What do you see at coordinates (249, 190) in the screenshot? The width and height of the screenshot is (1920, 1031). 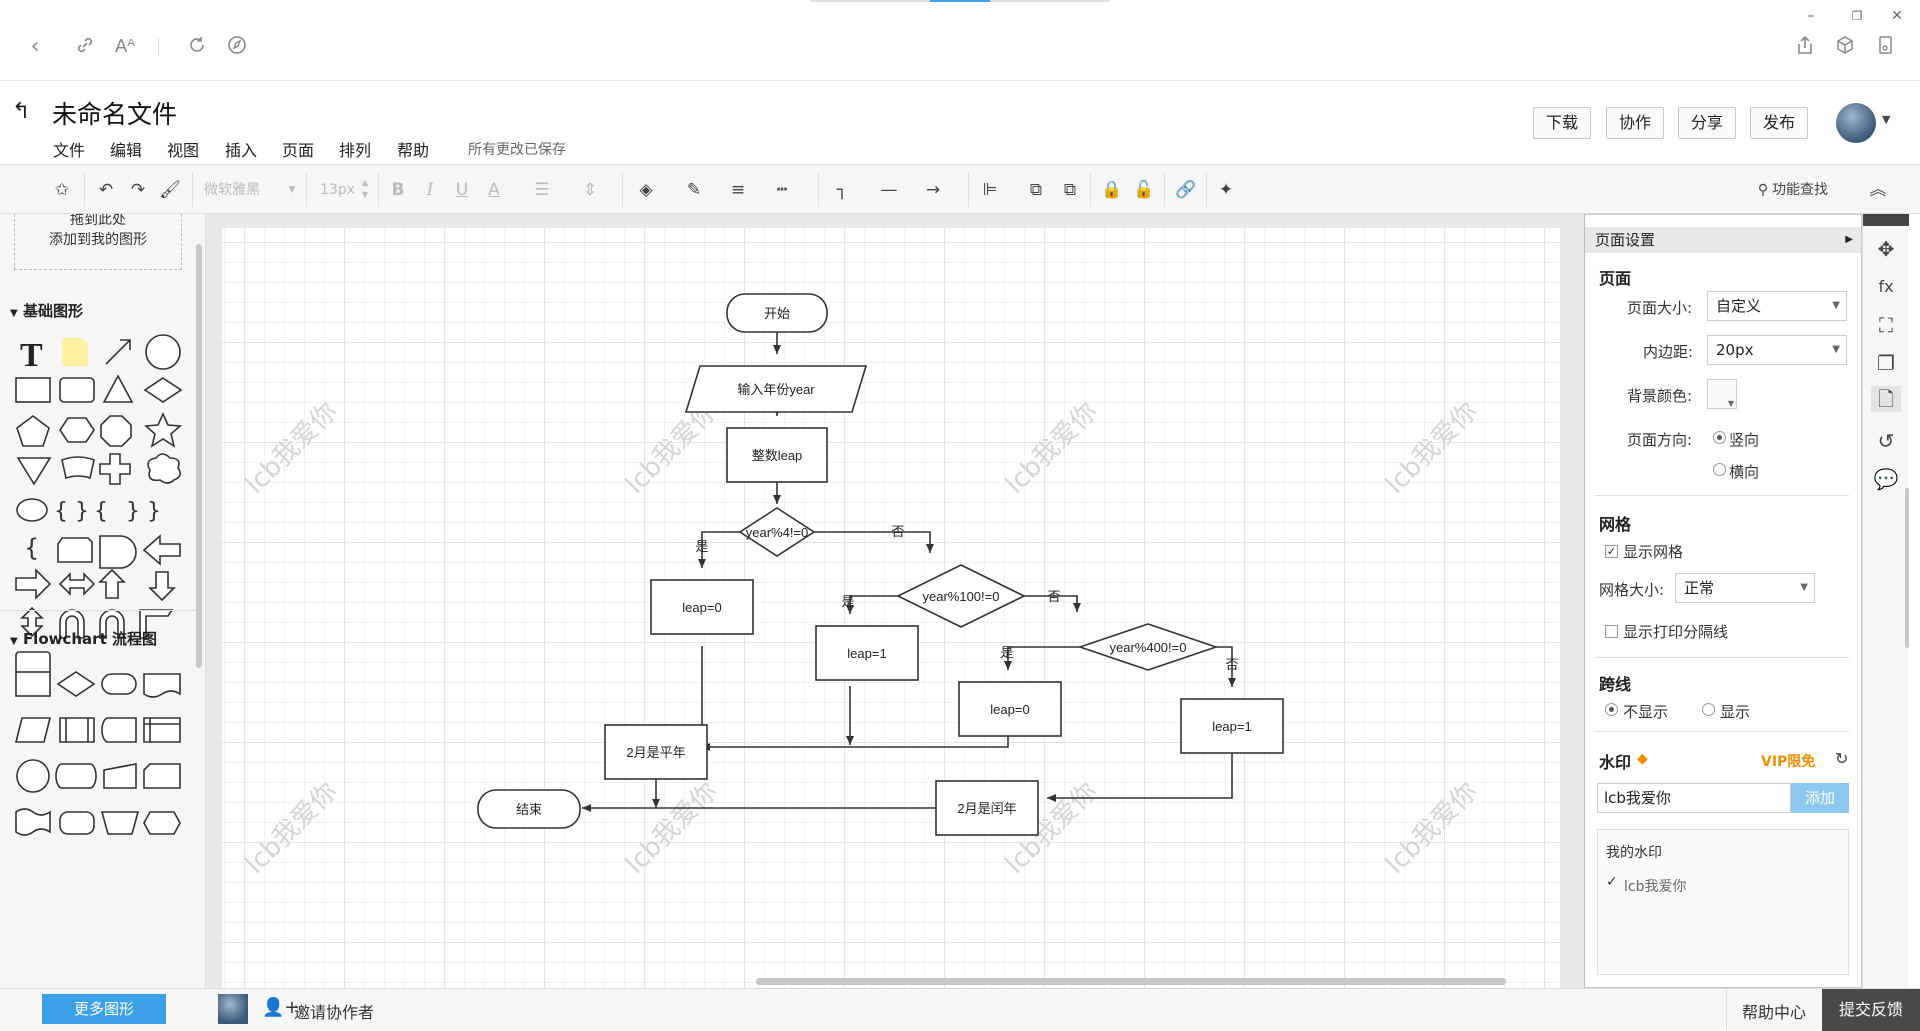 I see `font-family-select: 微软雅黑` at bounding box center [249, 190].